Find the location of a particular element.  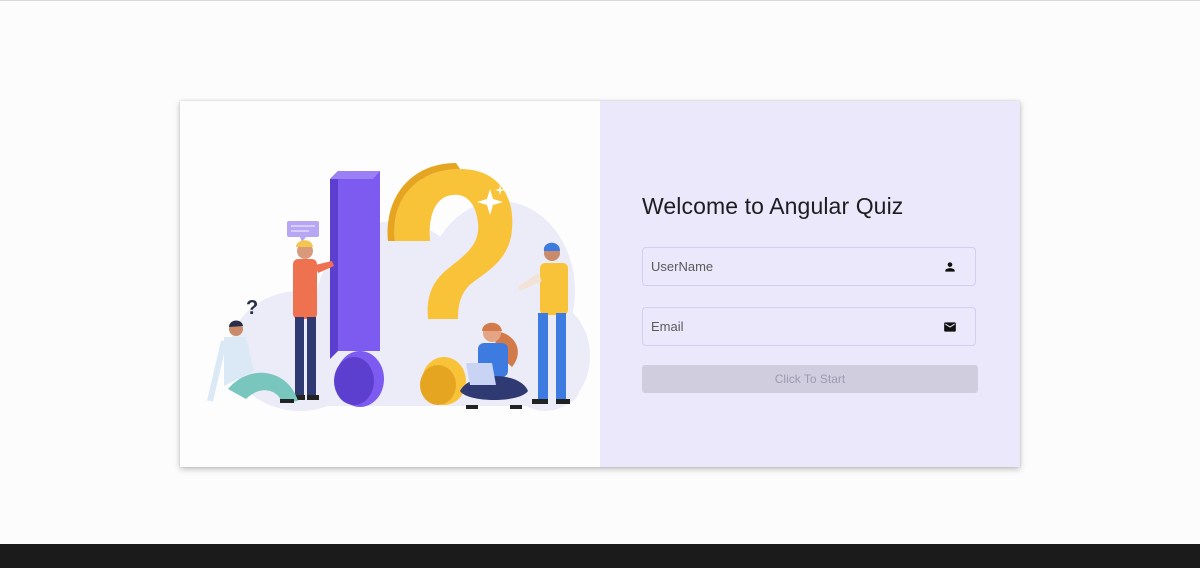

bottom-bar is located at coordinates (600, 556).